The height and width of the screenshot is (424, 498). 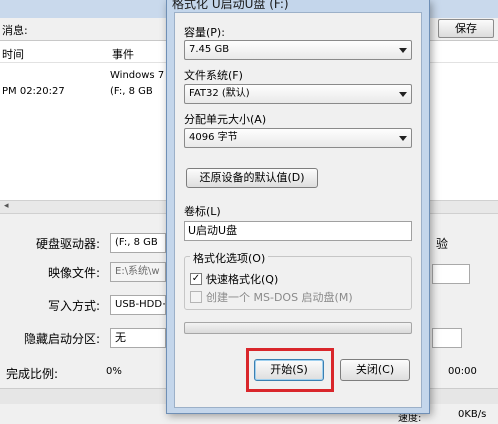 What do you see at coordinates (131, 91) in the screenshot?
I see `log-row-event: (F:, 8 GB` at bounding box center [131, 91].